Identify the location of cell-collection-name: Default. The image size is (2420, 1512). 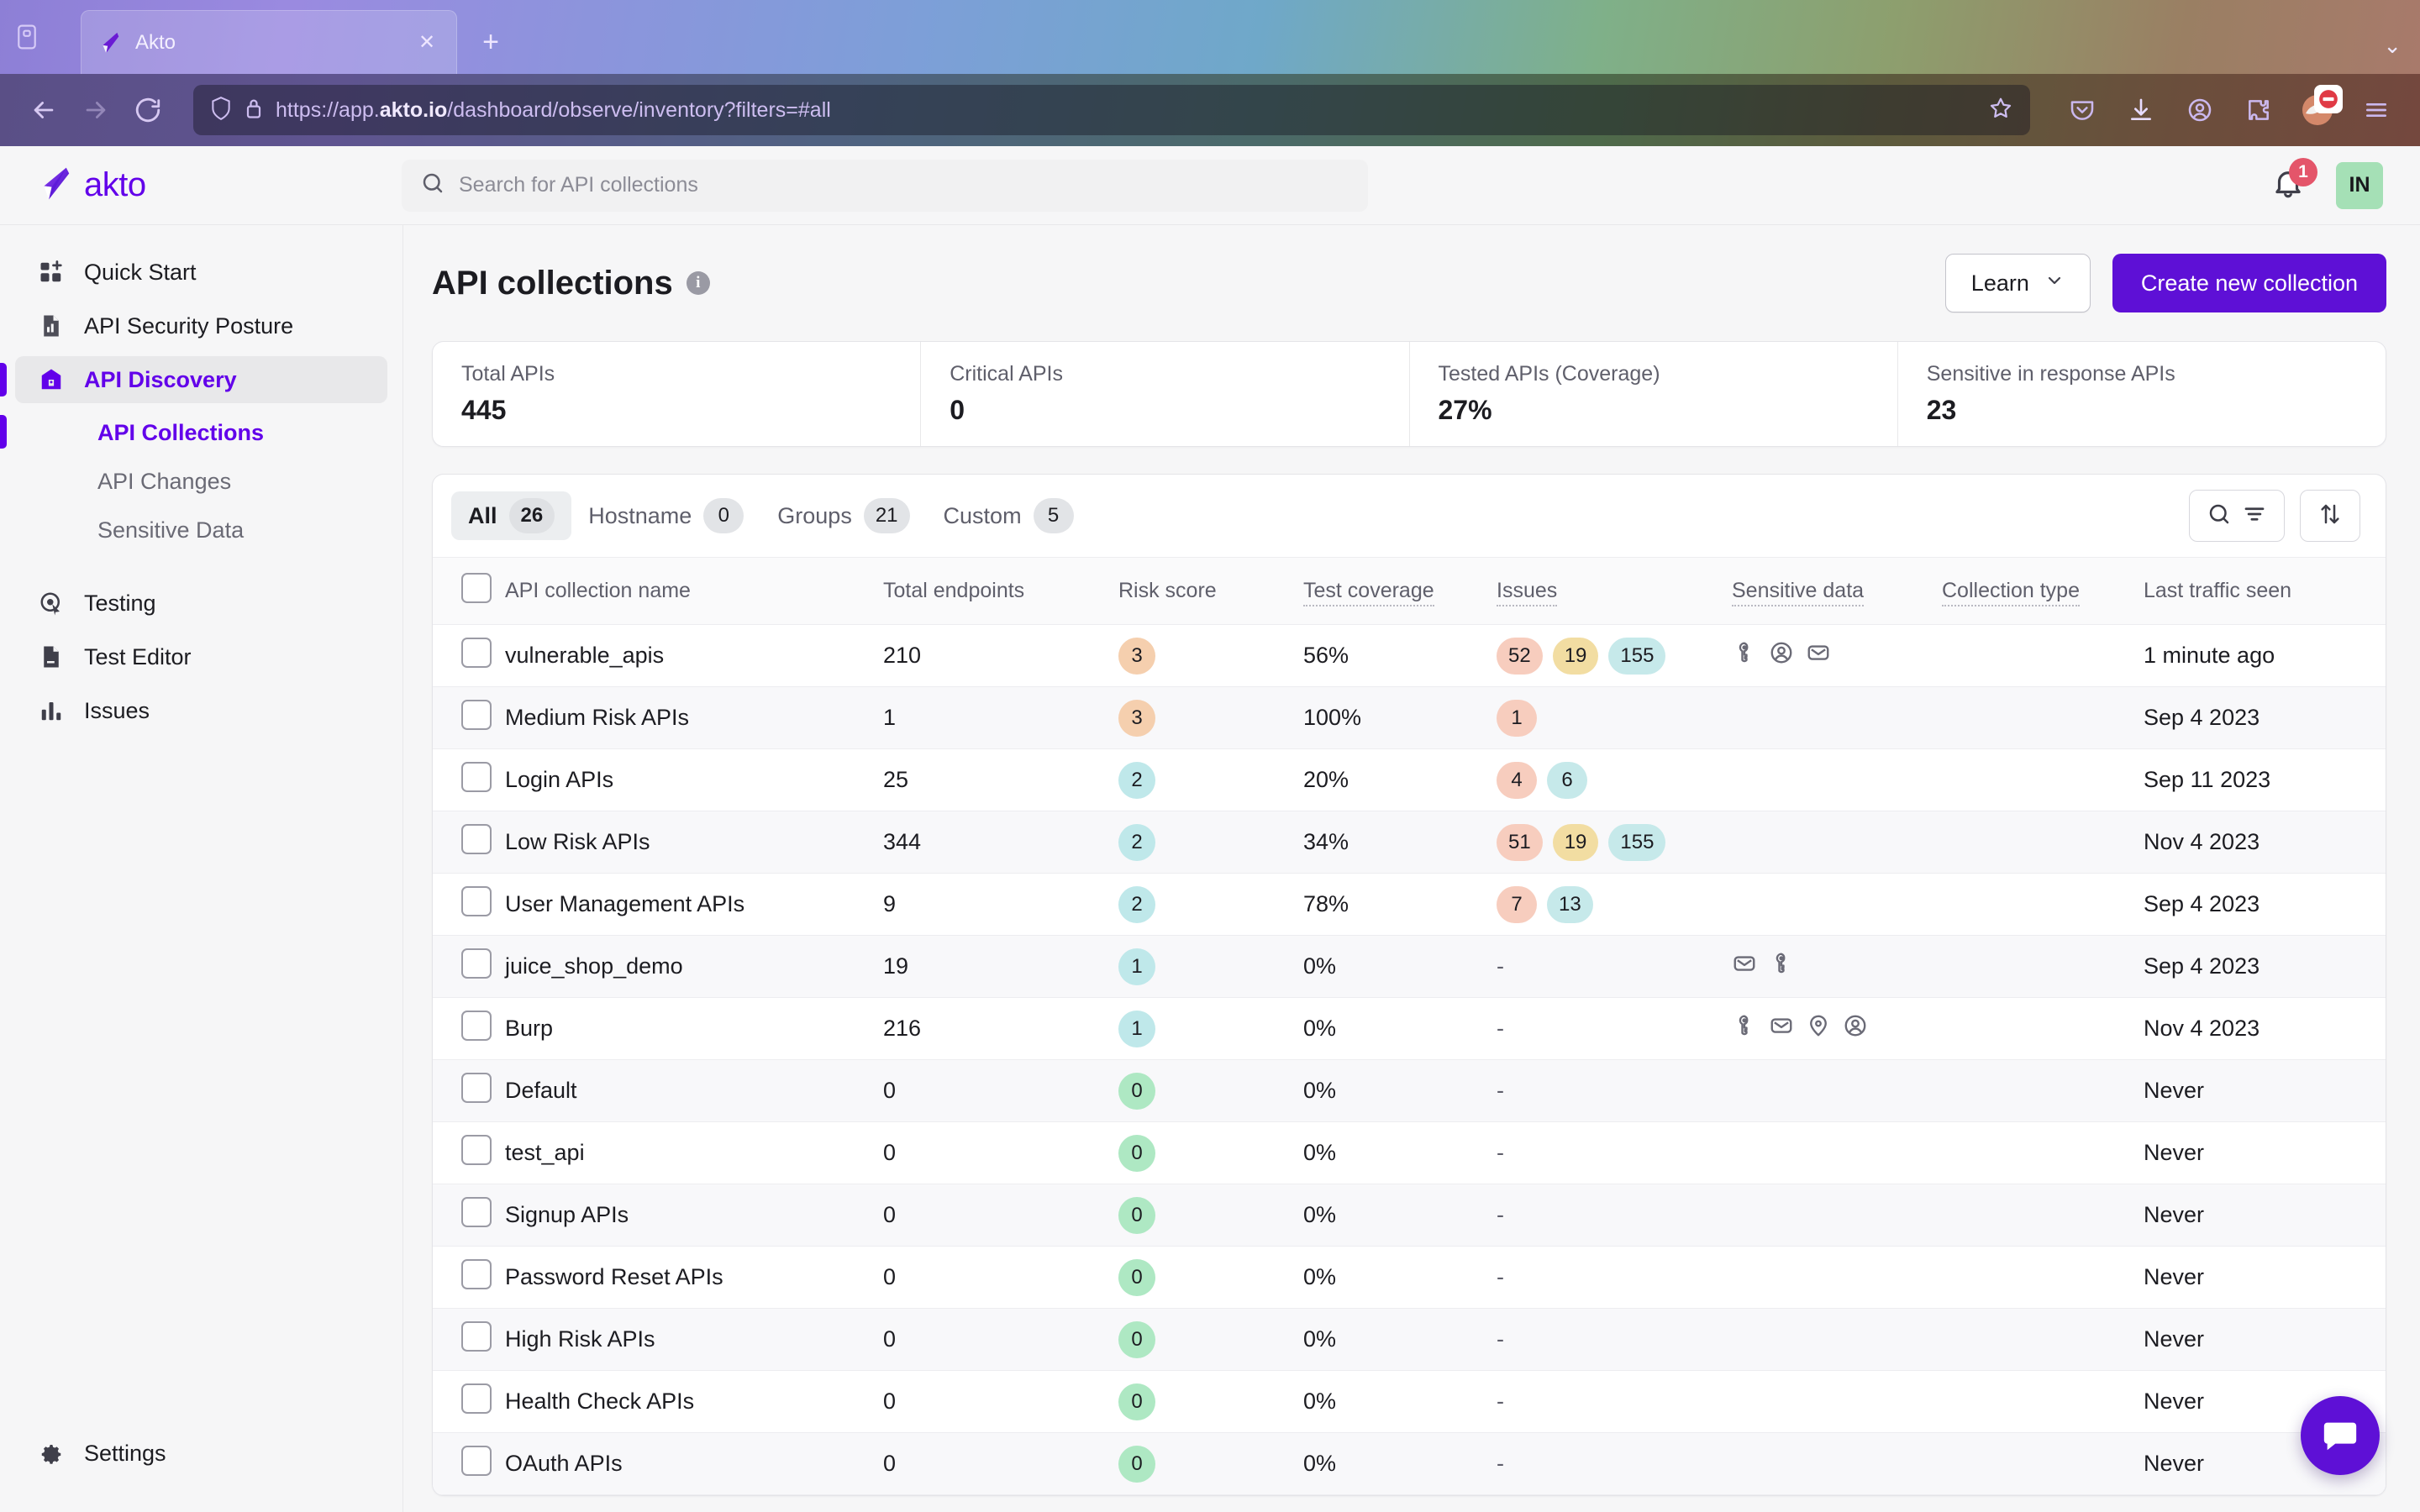
(694, 1090).